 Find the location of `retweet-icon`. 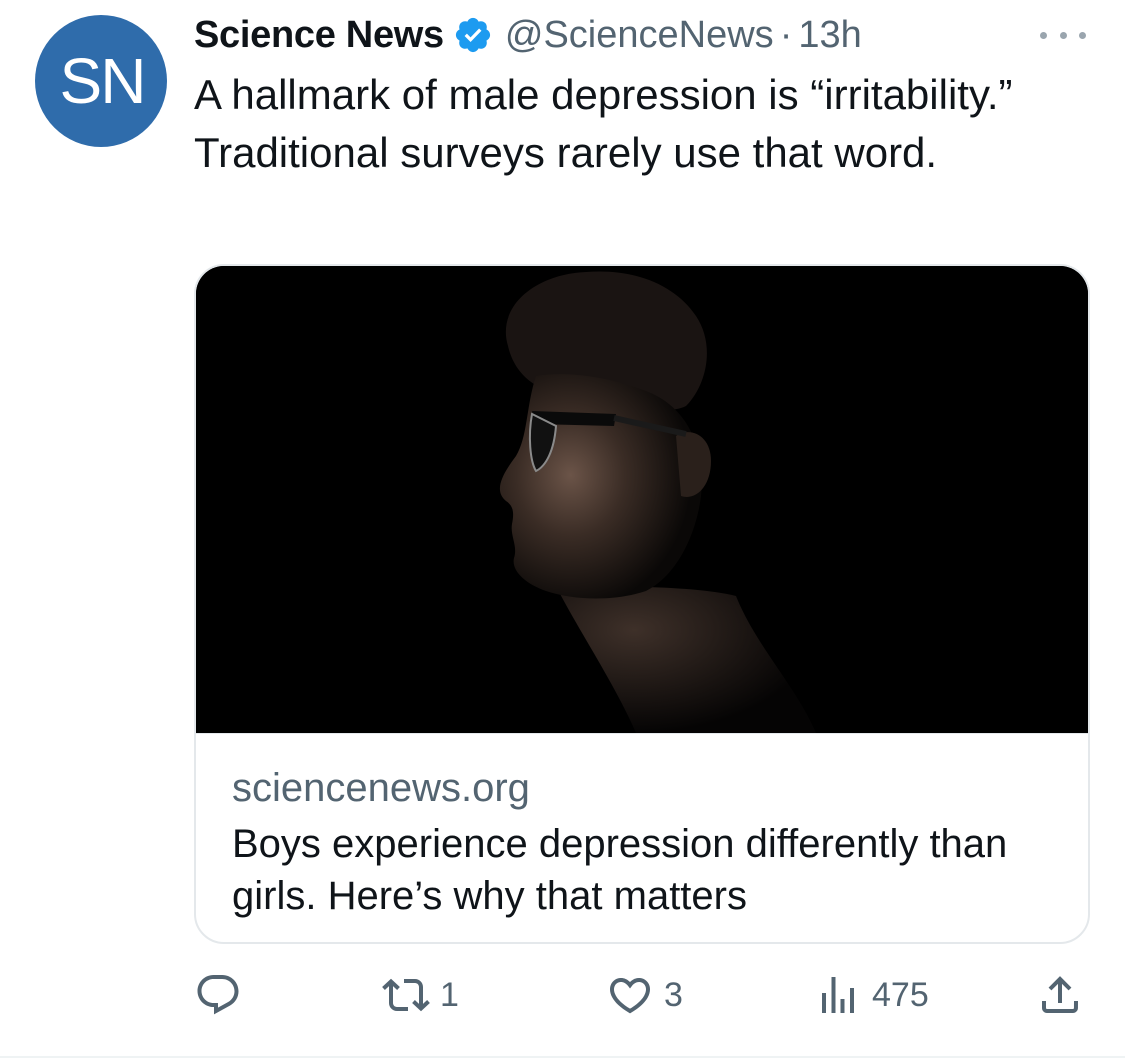

retweet-icon is located at coordinates (406, 995).